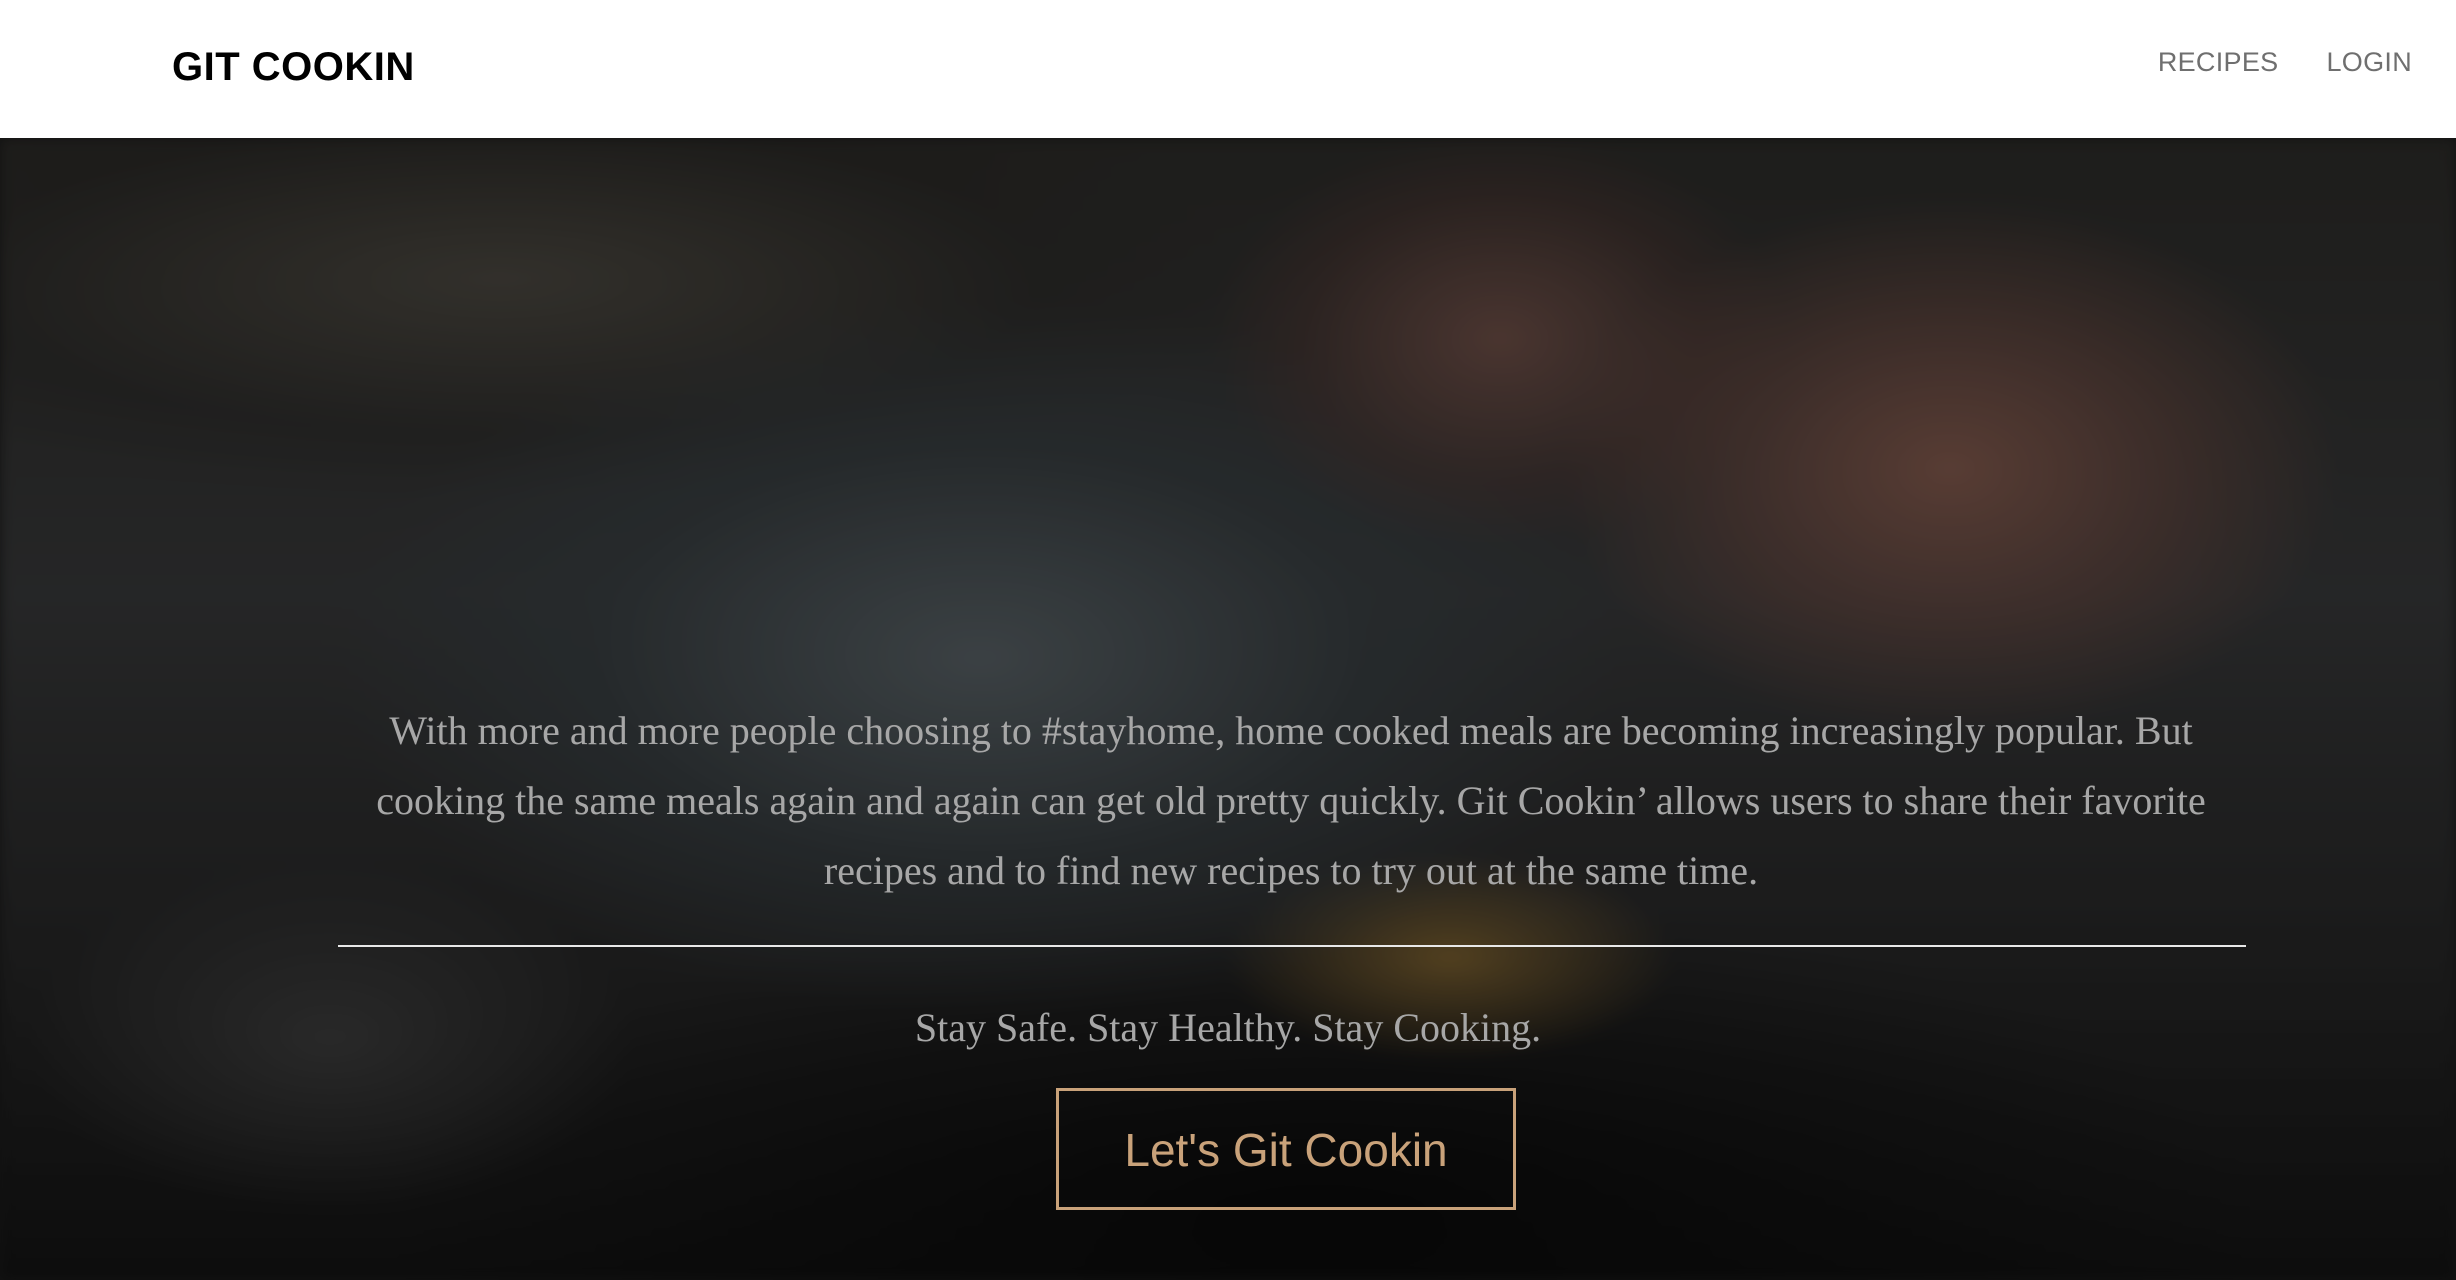 Image resolution: width=2456 pixels, height=1280 pixels. Describe the element at coordinates (1228, 69) in the screenshot. I see `navbar: GIT COOKIN RECIPES LOGIN` at that location.